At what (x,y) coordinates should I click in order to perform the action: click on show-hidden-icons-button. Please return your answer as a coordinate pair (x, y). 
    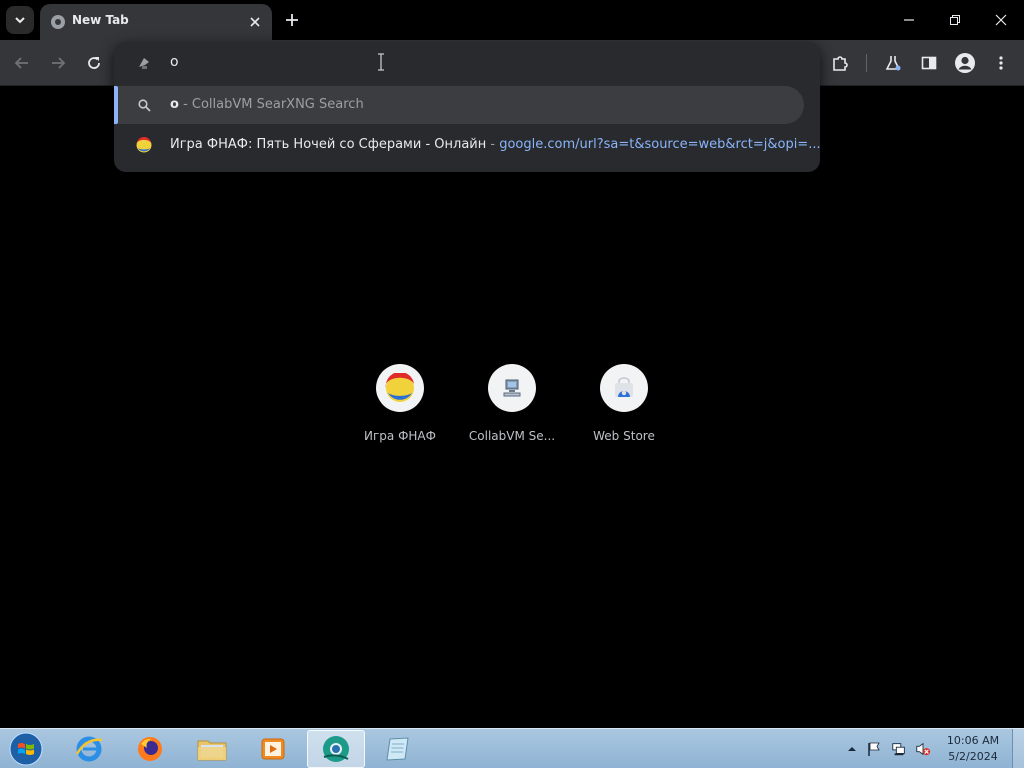
    Looking at the image, I should click on (852, 749).